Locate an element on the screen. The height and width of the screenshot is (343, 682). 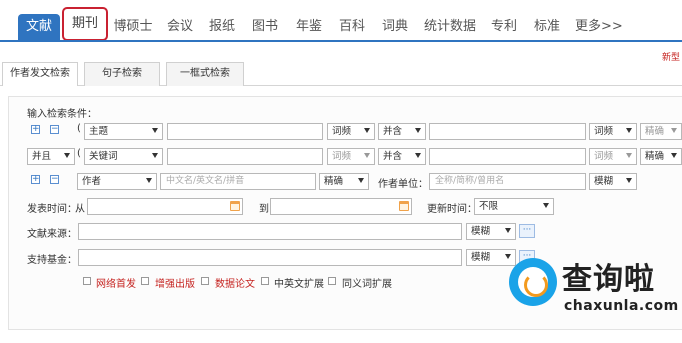
nav-tab-standard: 标准 is located at coordinates (547, 27).